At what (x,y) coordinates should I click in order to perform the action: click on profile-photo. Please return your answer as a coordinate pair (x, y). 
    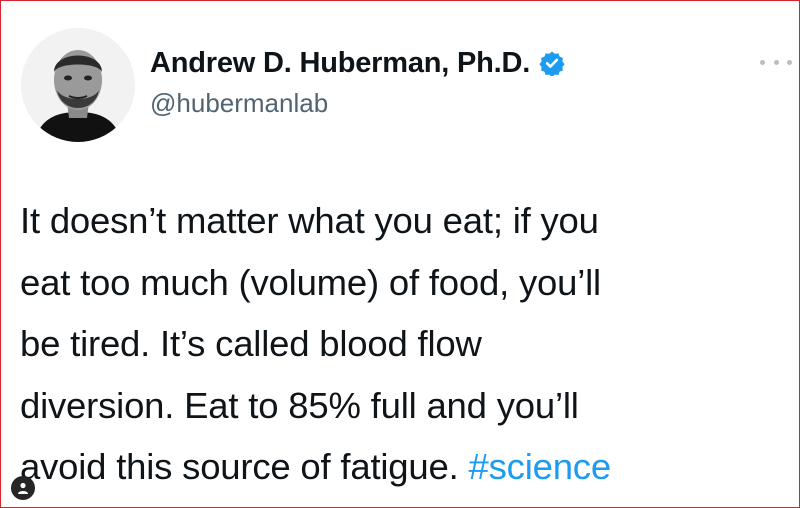
    Looking at the image, I should click on (78, 85).